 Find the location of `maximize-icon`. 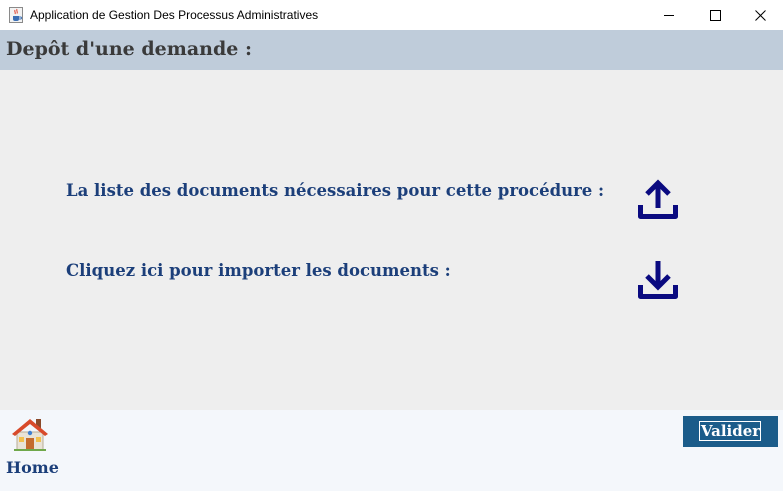

maximize-icon is located at coordinates (715, 15).